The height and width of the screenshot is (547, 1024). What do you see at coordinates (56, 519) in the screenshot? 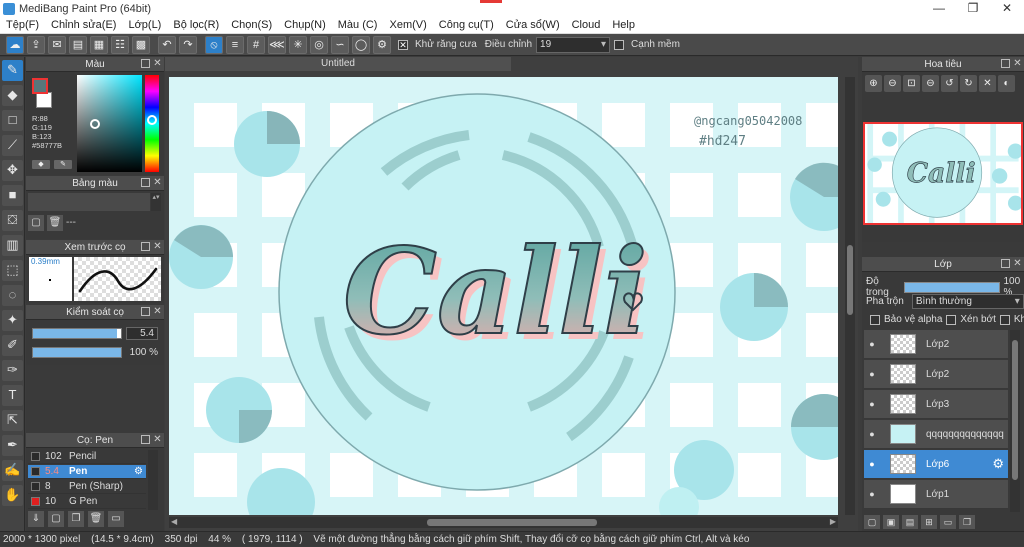
I see `new-brush-icon: ▢` at bounding box center [56, 519].